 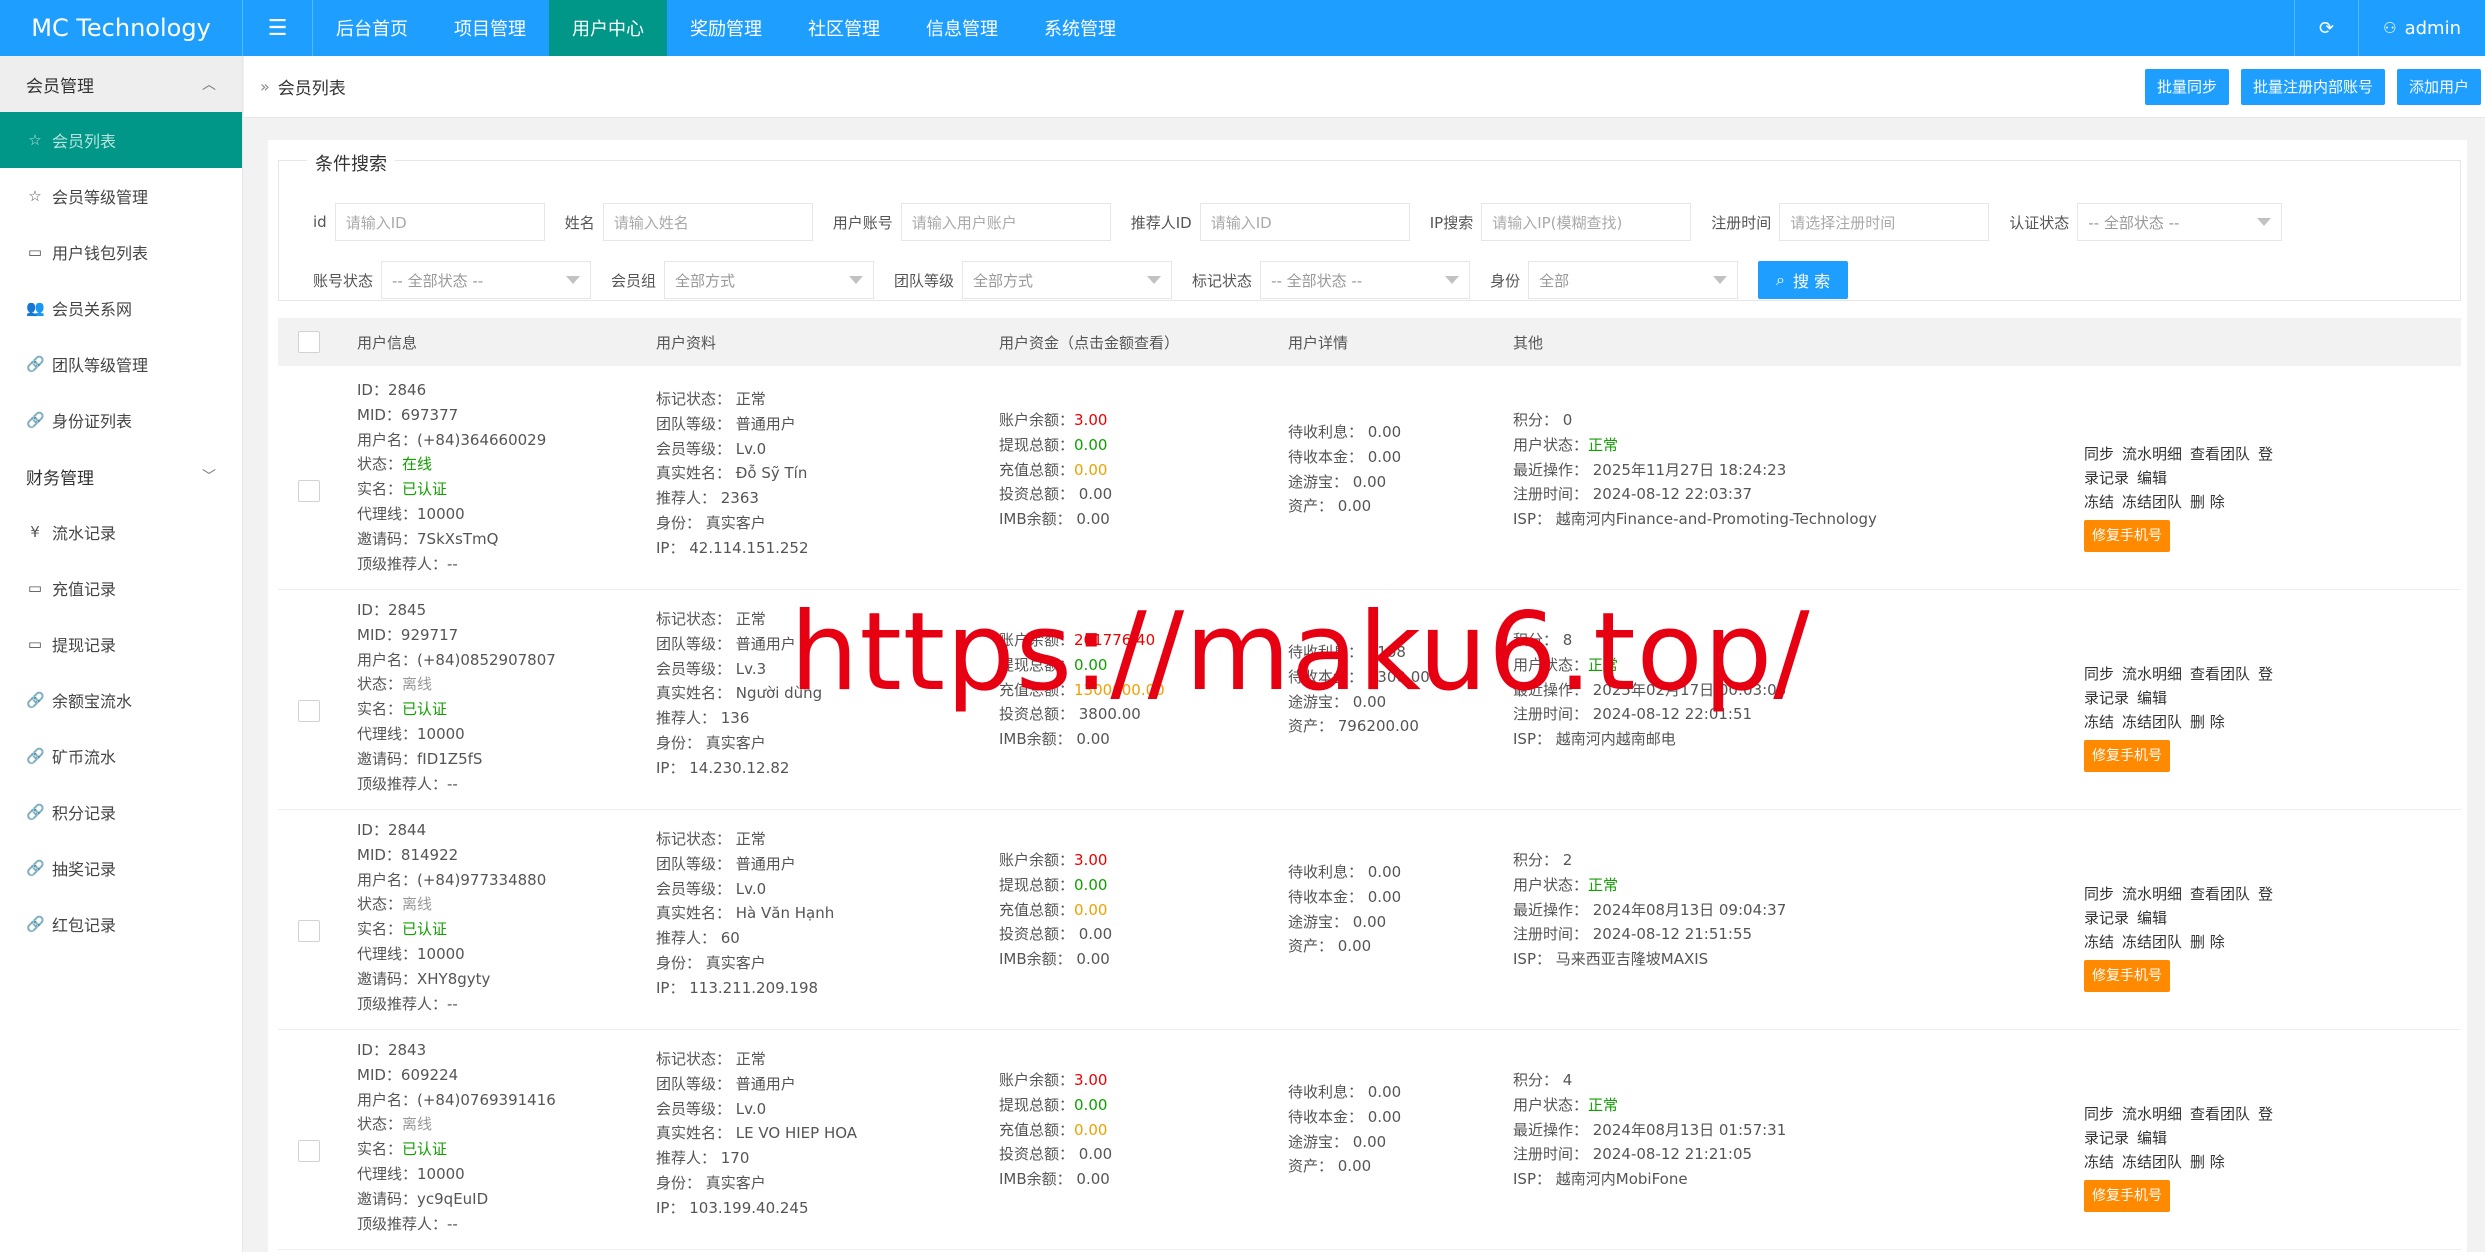 I want to click on account-input: 请输入用户账户, so click(x=1005, y=222).